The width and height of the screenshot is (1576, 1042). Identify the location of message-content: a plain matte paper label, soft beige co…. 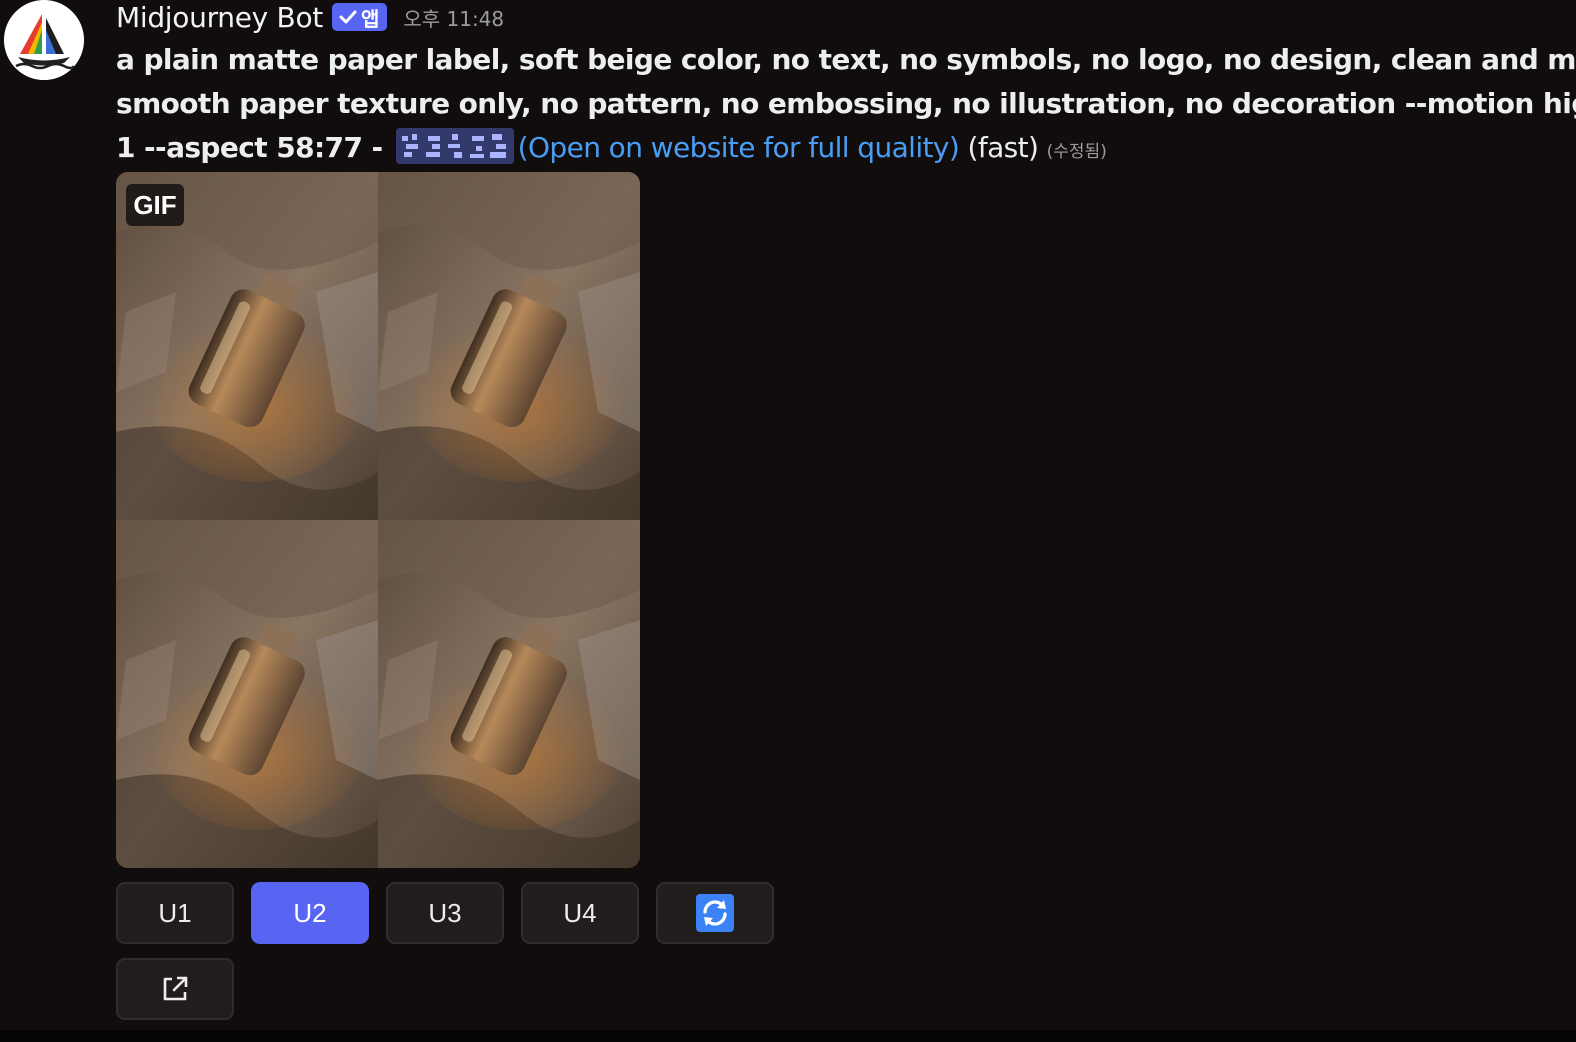
(846, 104).